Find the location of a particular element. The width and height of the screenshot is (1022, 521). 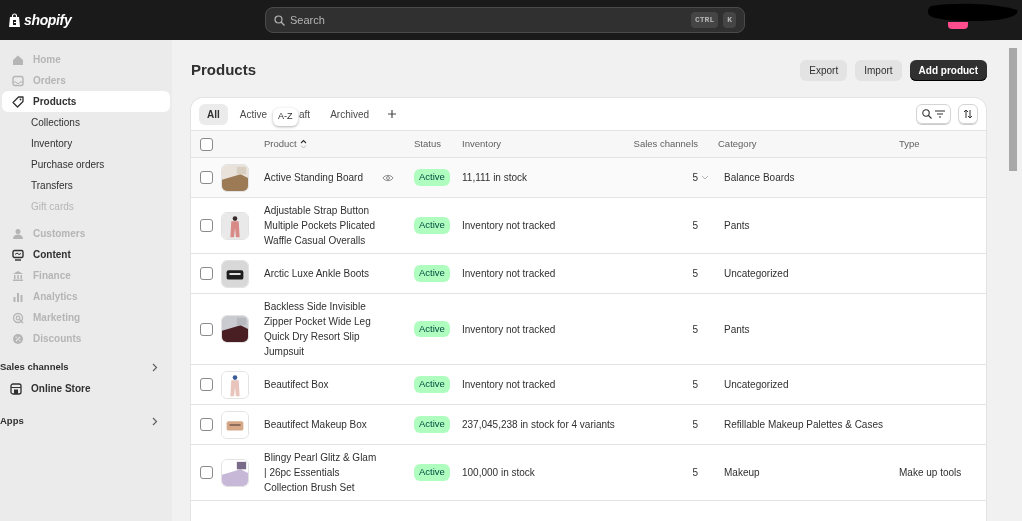

sidebar-item: Products is located at coordinates (86, 101).